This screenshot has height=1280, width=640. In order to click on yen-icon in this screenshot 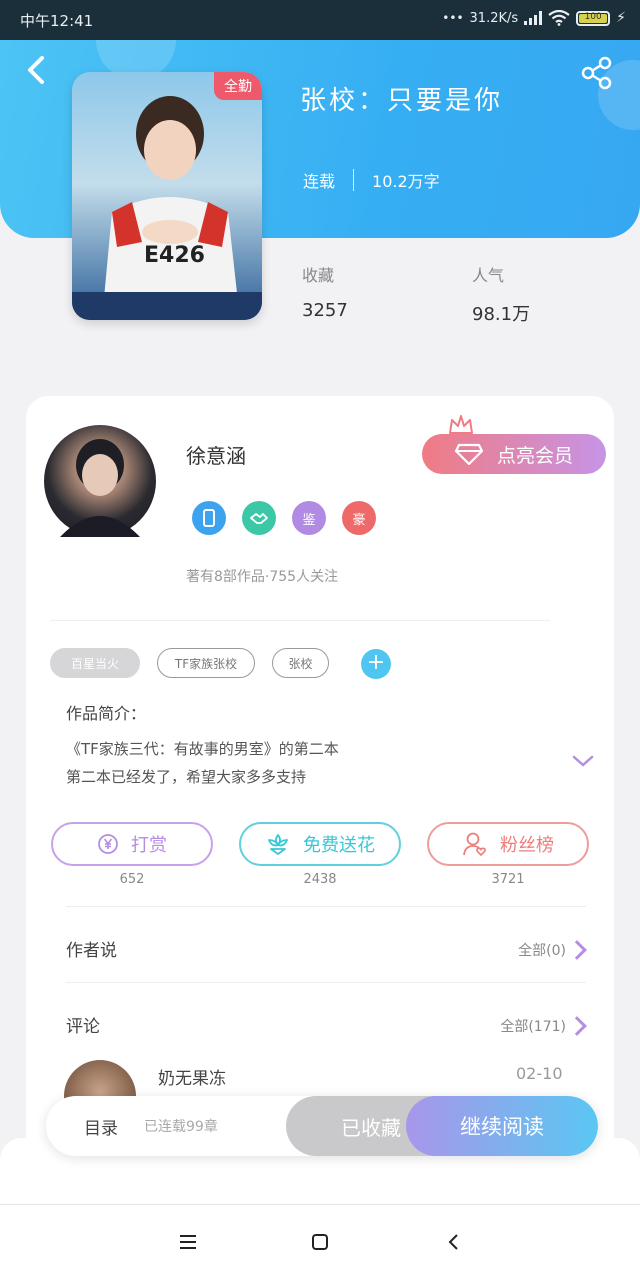, I will do `click(108, 844)`.